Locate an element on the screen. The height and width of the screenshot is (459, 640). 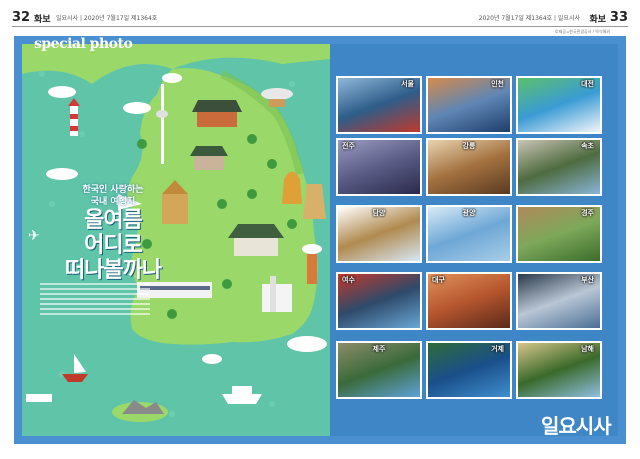
publication-logo: 일요시사 is located at coordinates (576, 426).